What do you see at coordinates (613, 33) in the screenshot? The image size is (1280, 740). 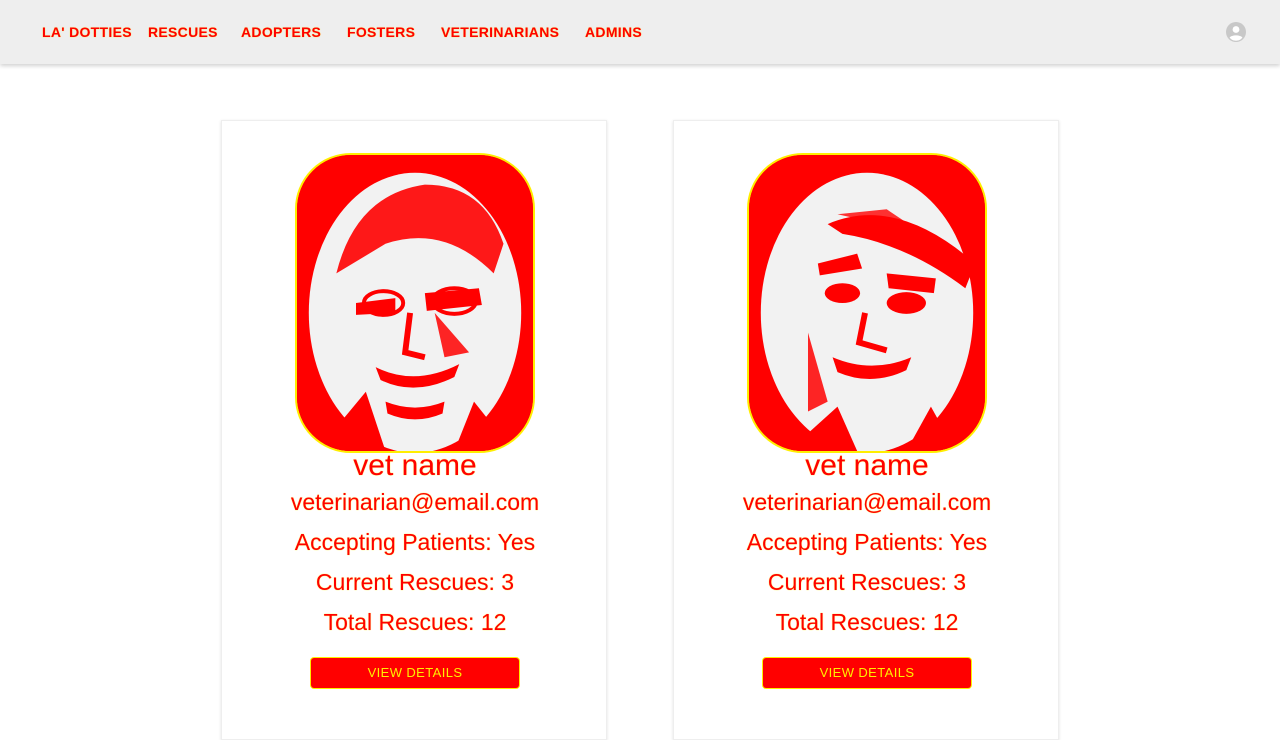 I see `nav-link-admins: ADMINS` at bounding box center [613, 33].